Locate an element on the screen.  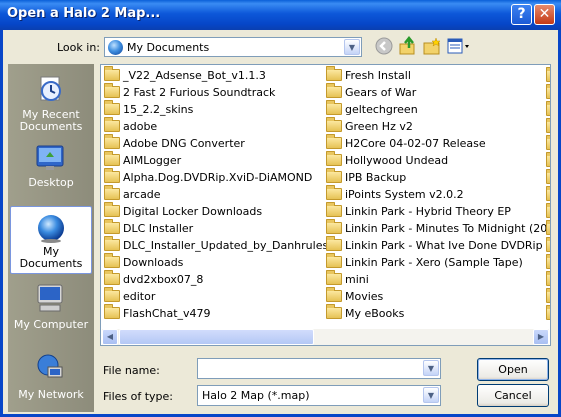
places-bar: My Recent Documents Desktop My Documents is located at coordinates (51, 238).